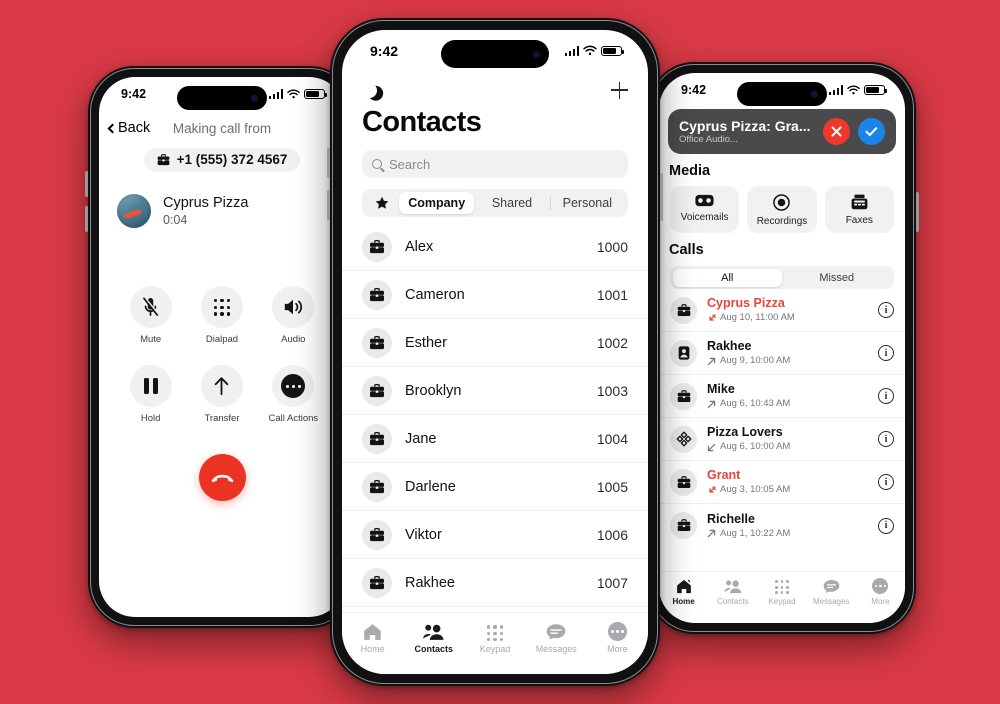  Describe the element at coordinates (495, 391) in the screenshot. I see `contact-row: Brooklyn 1003` at that location.